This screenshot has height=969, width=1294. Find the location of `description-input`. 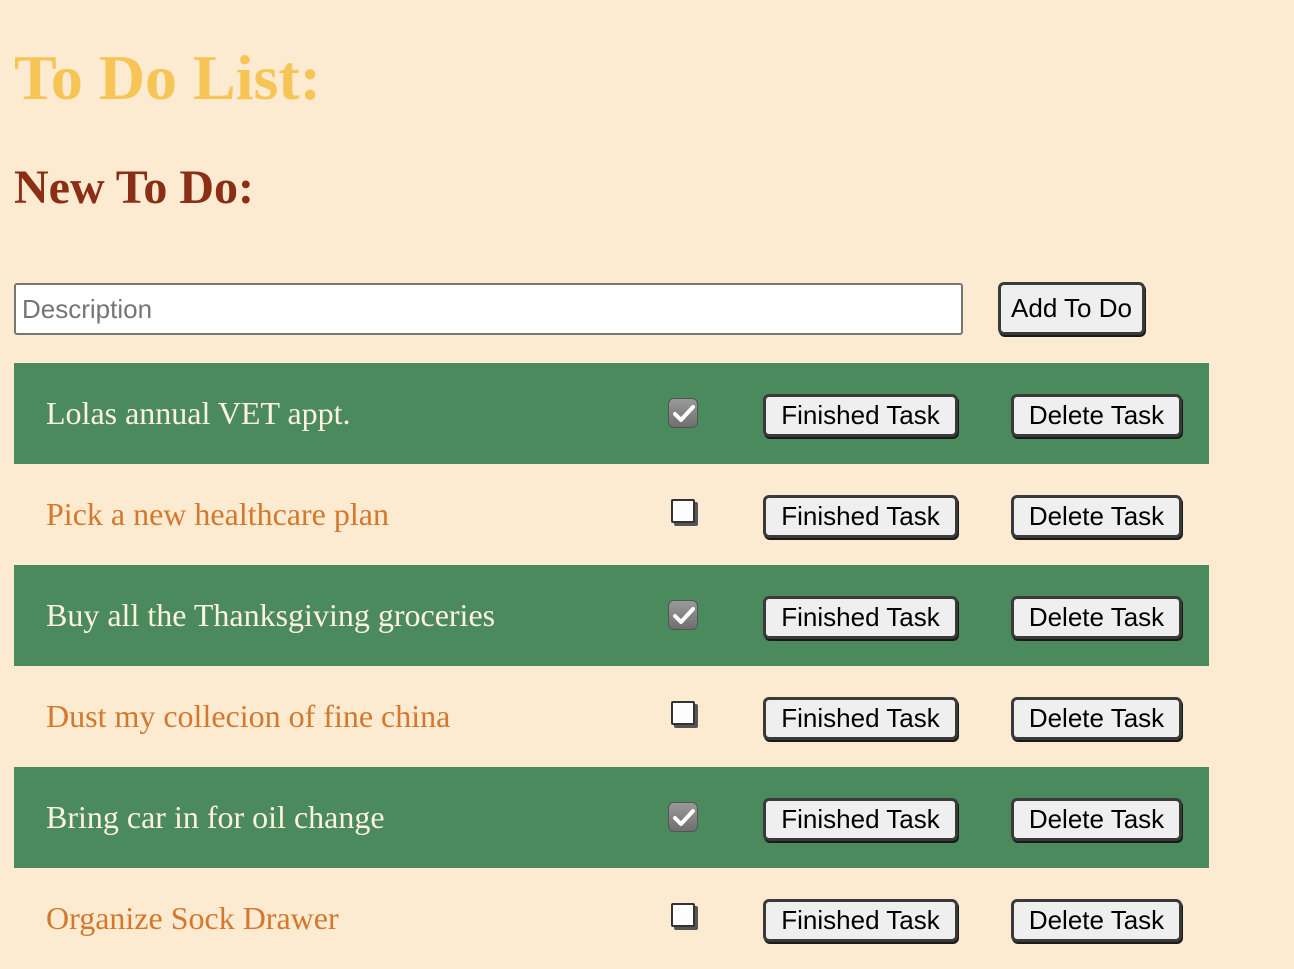

description-input is located at coordinates (488, 309).